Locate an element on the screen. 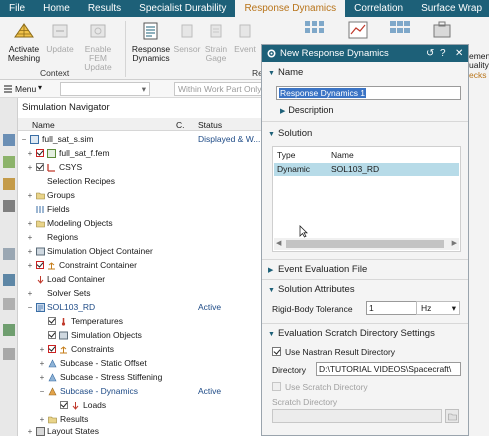 This screenshot has width=489, height=436. tool-icon is located at coordinates (9, 206).